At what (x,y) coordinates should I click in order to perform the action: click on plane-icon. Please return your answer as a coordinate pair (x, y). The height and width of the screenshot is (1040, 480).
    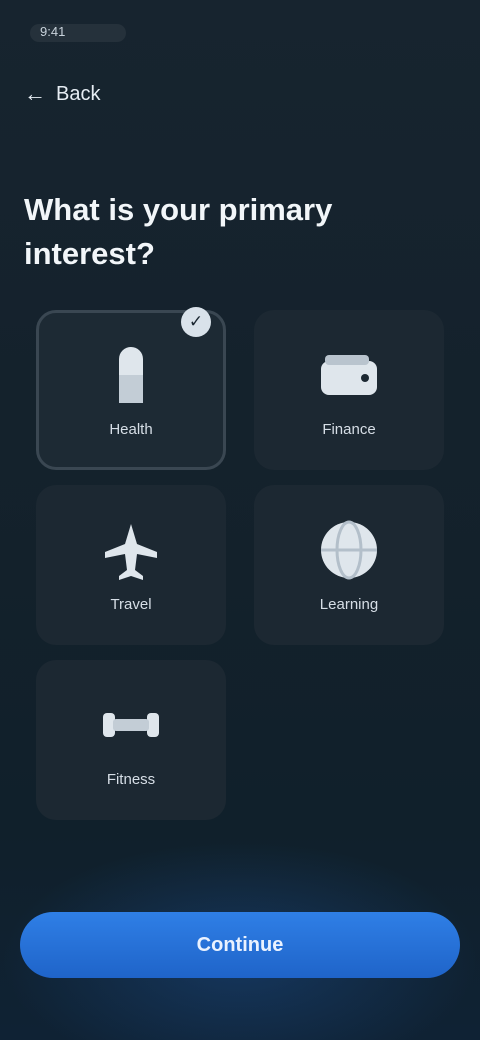
    Looking at the image, I should click on (131, 551).